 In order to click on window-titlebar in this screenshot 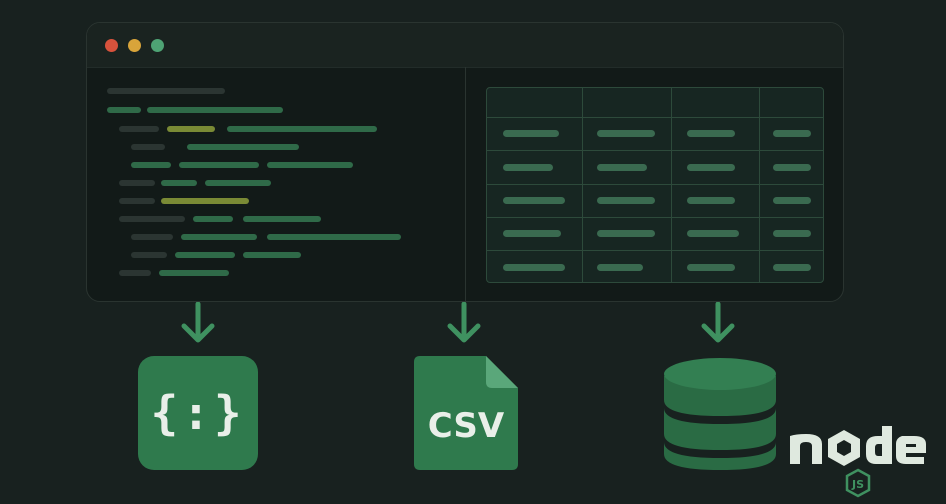, I will do `click(465, 45)`.